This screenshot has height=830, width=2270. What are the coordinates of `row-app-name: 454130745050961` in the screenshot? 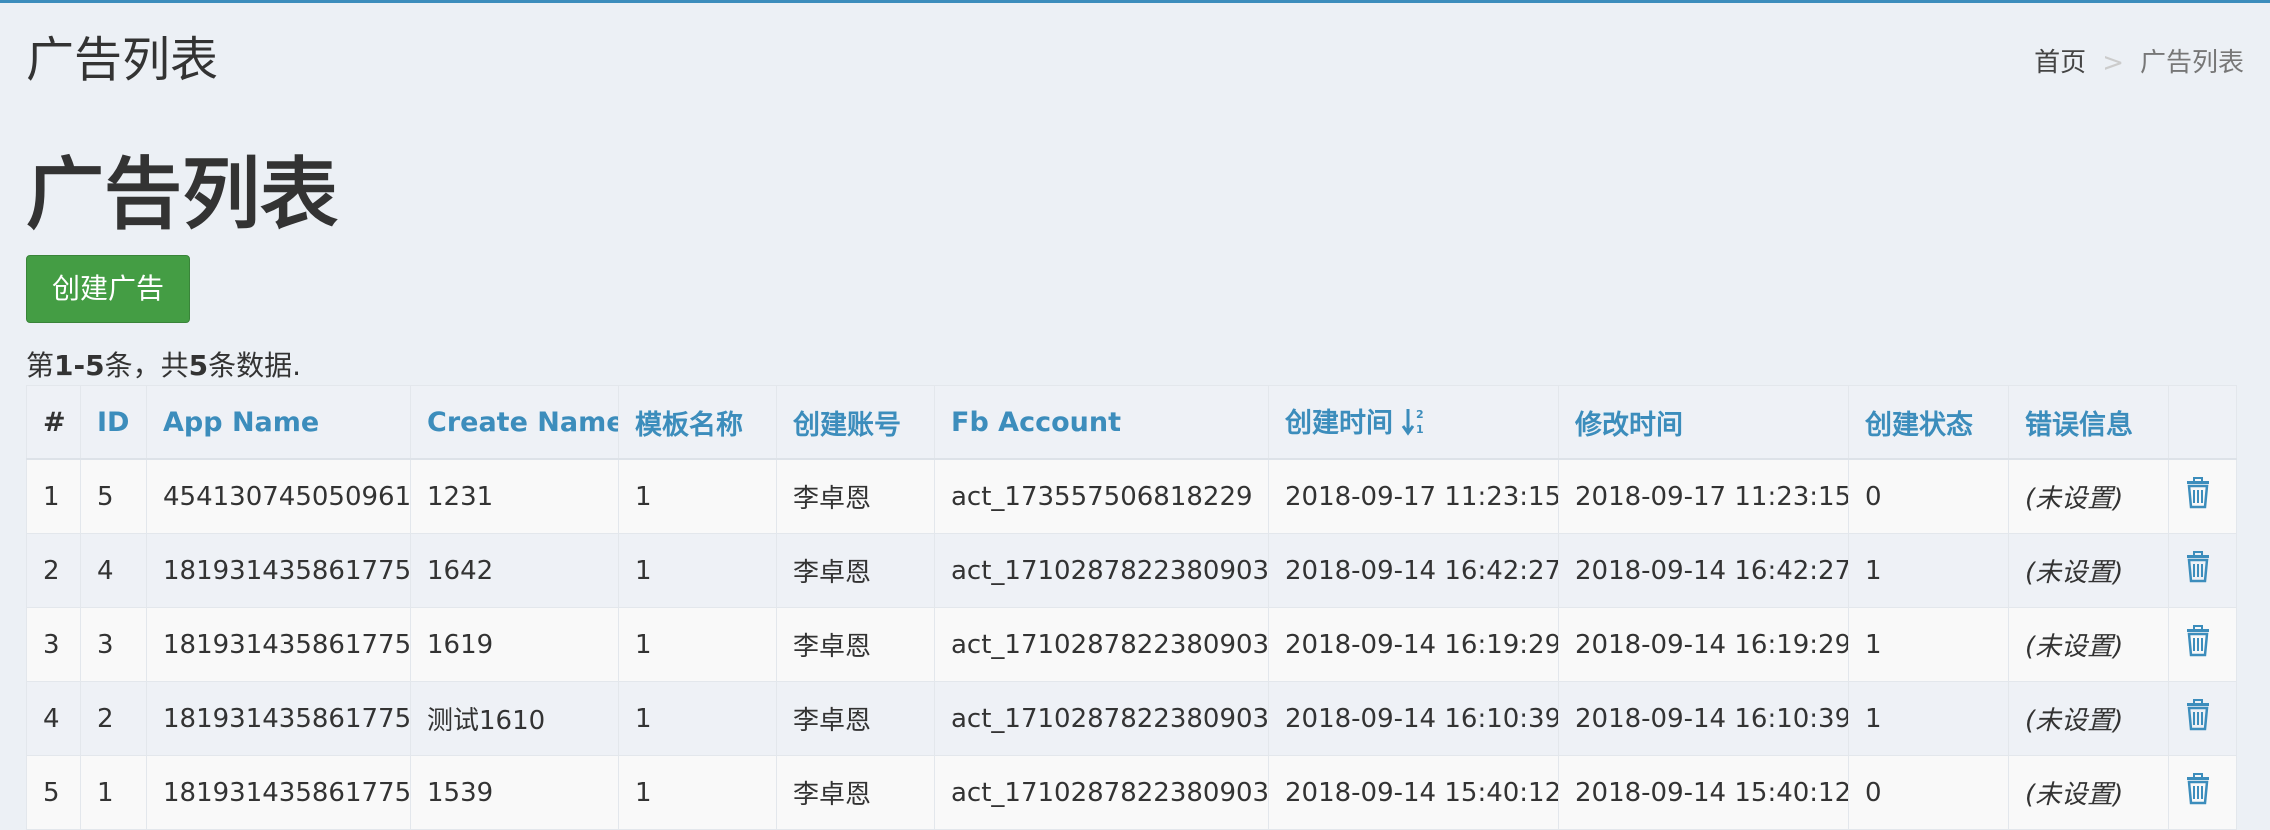 It's located at (278, 496).